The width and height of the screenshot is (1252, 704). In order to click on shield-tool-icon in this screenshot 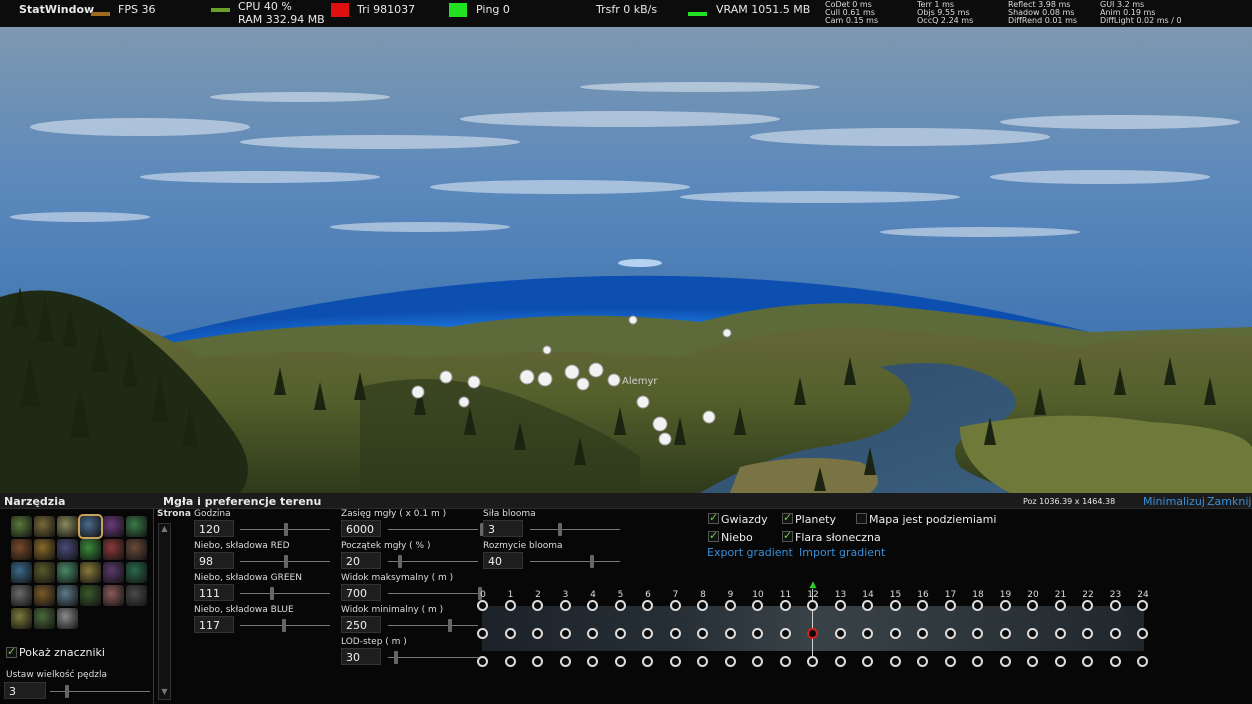, I will do `click(21, 595)`.